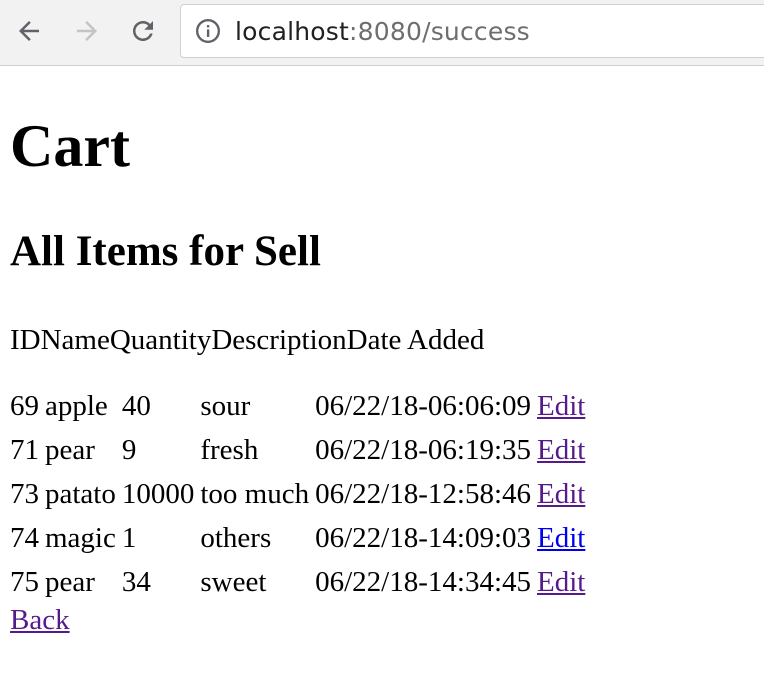  What do you see at coordinates (297, 538) in the screenshot?
I see `table-row: 74 magic 1 others 06/22/18-14:09:03 Edit` at bounding box center [297, 538].